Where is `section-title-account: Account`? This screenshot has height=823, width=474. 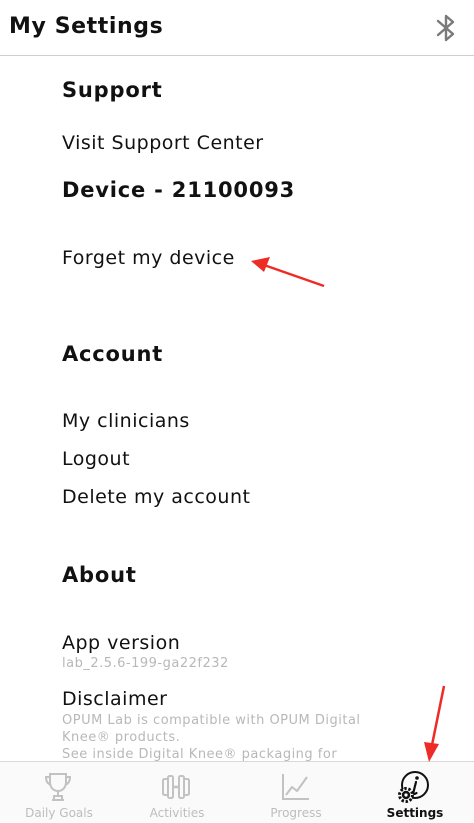
section-title-account: Account is located at coordinates (113, 354).